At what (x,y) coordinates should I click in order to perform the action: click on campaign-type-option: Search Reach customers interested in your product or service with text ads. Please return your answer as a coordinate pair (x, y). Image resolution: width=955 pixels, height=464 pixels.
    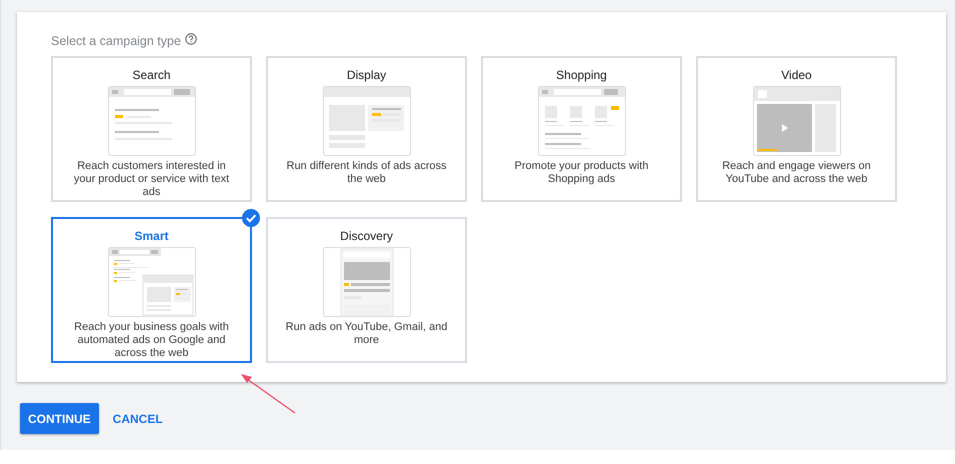
    Looking at the image, I should click on (151, 129).